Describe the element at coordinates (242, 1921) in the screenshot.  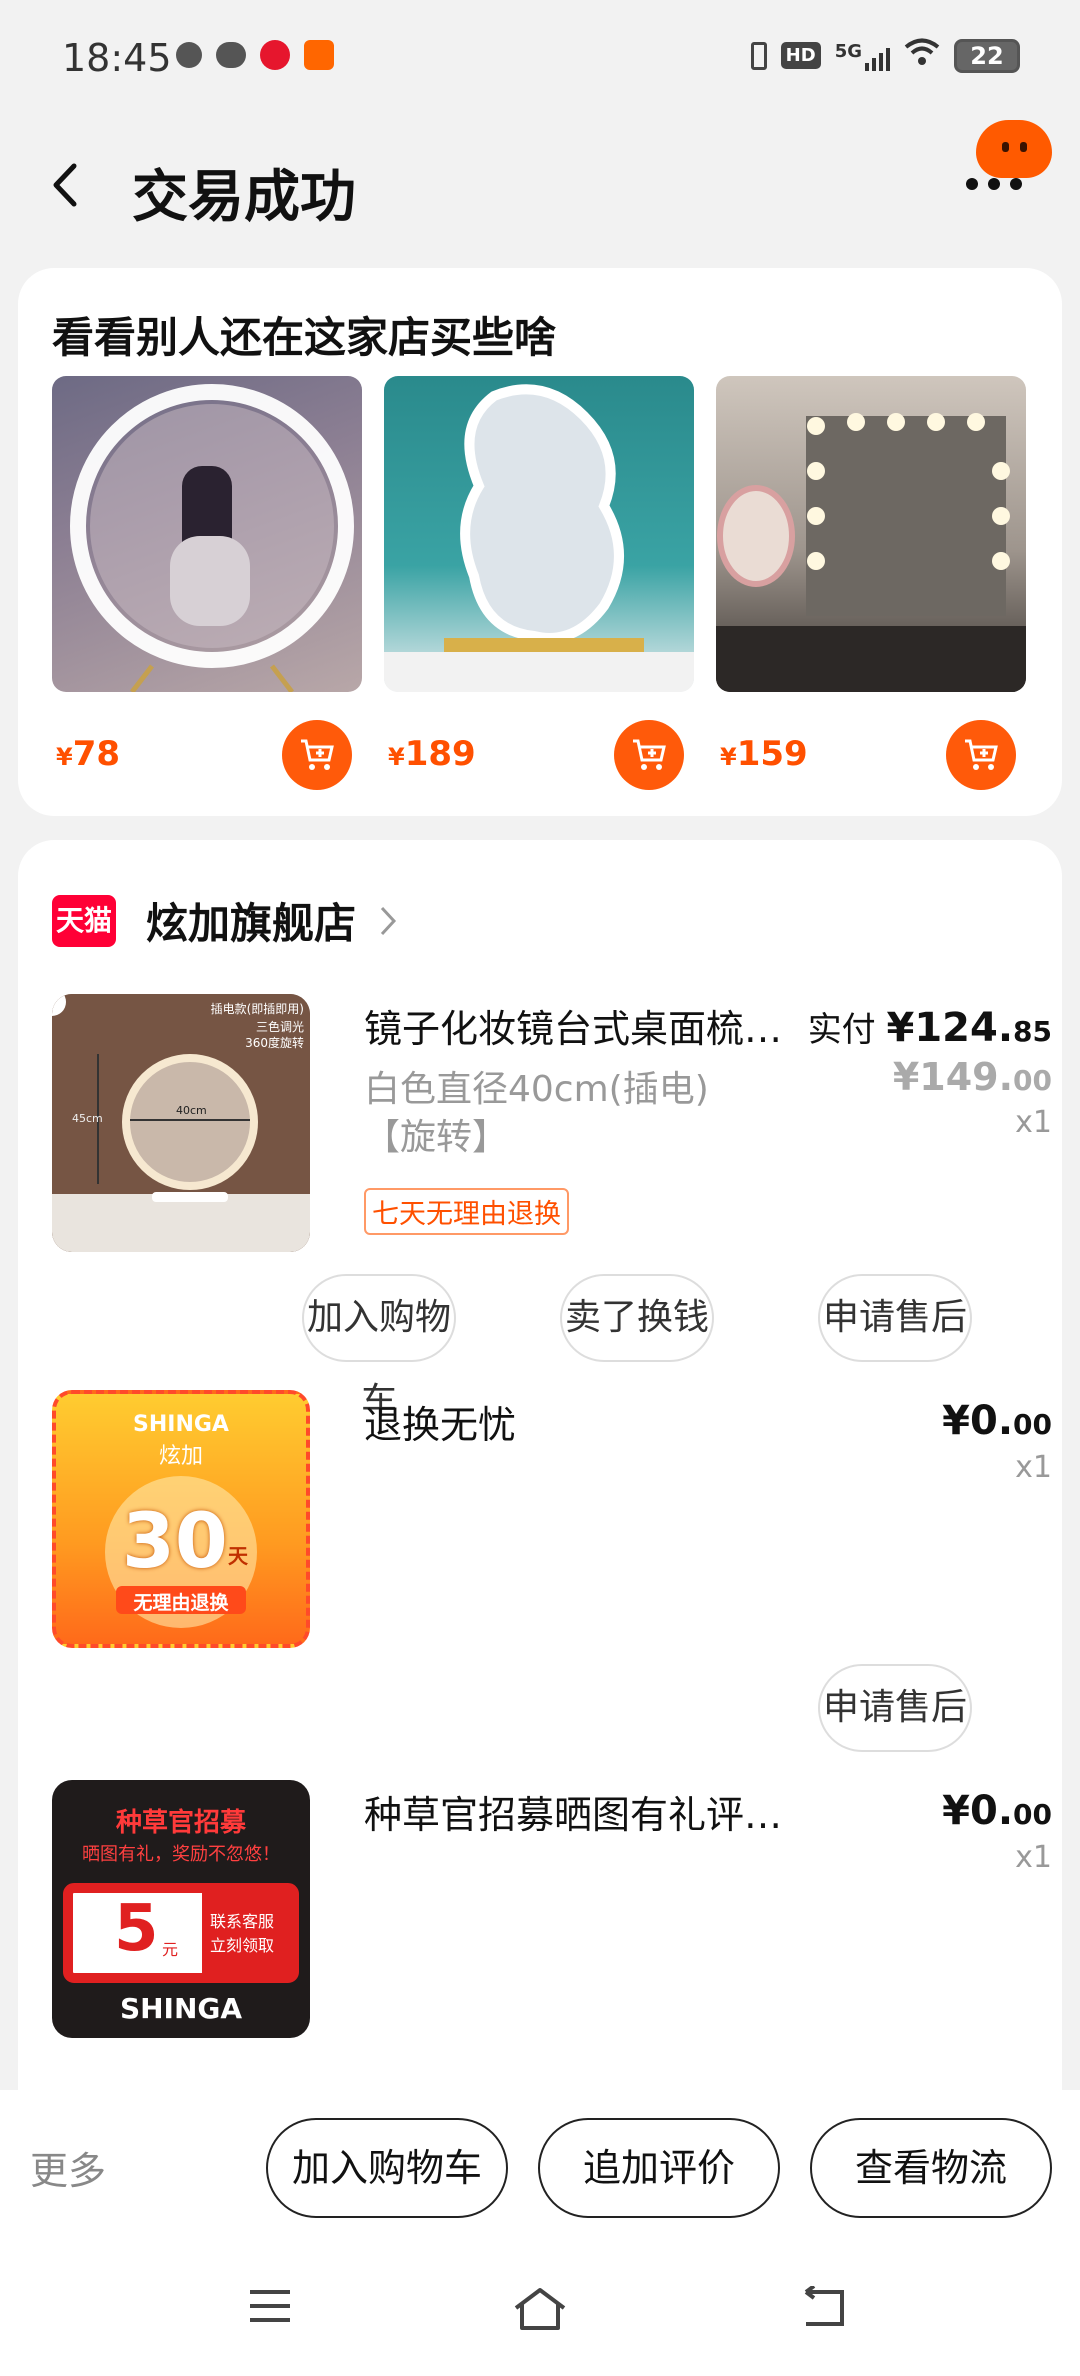
I see `thumb-side-text: 联系客服` at that location.